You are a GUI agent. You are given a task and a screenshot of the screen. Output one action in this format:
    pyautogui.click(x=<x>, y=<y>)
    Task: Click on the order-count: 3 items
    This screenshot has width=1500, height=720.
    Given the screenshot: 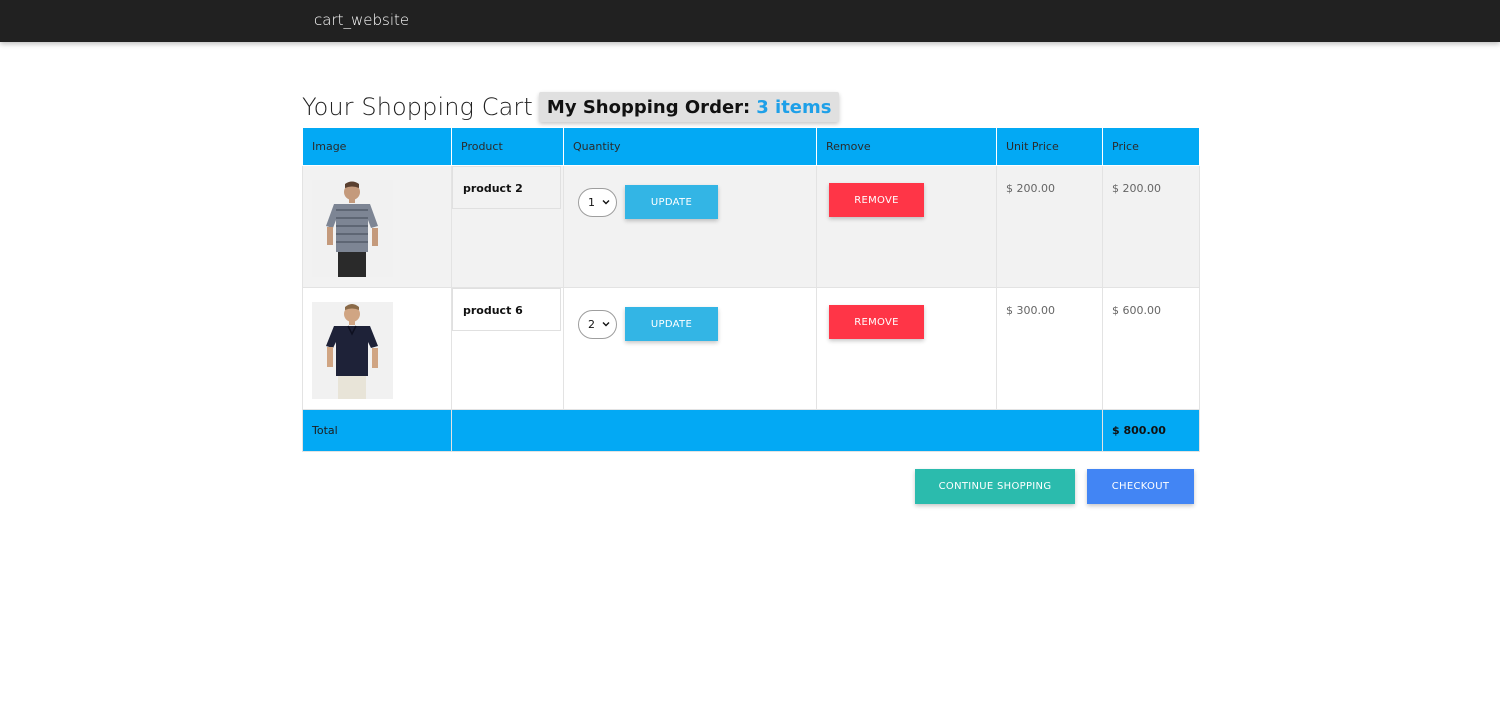 What is the action you would take?
    pyautogui.click(x=794, y=107)
    